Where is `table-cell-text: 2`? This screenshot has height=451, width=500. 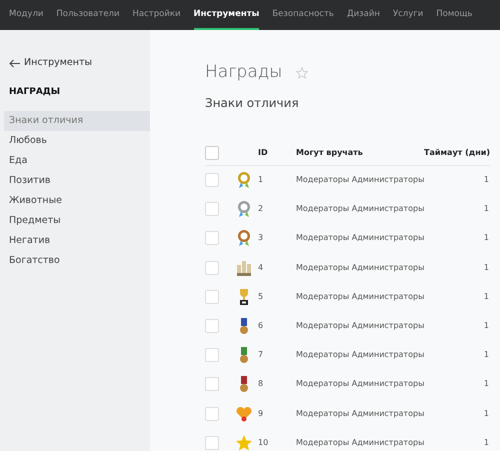 table-cell-text: 2 is located at coordinates (261, 209).